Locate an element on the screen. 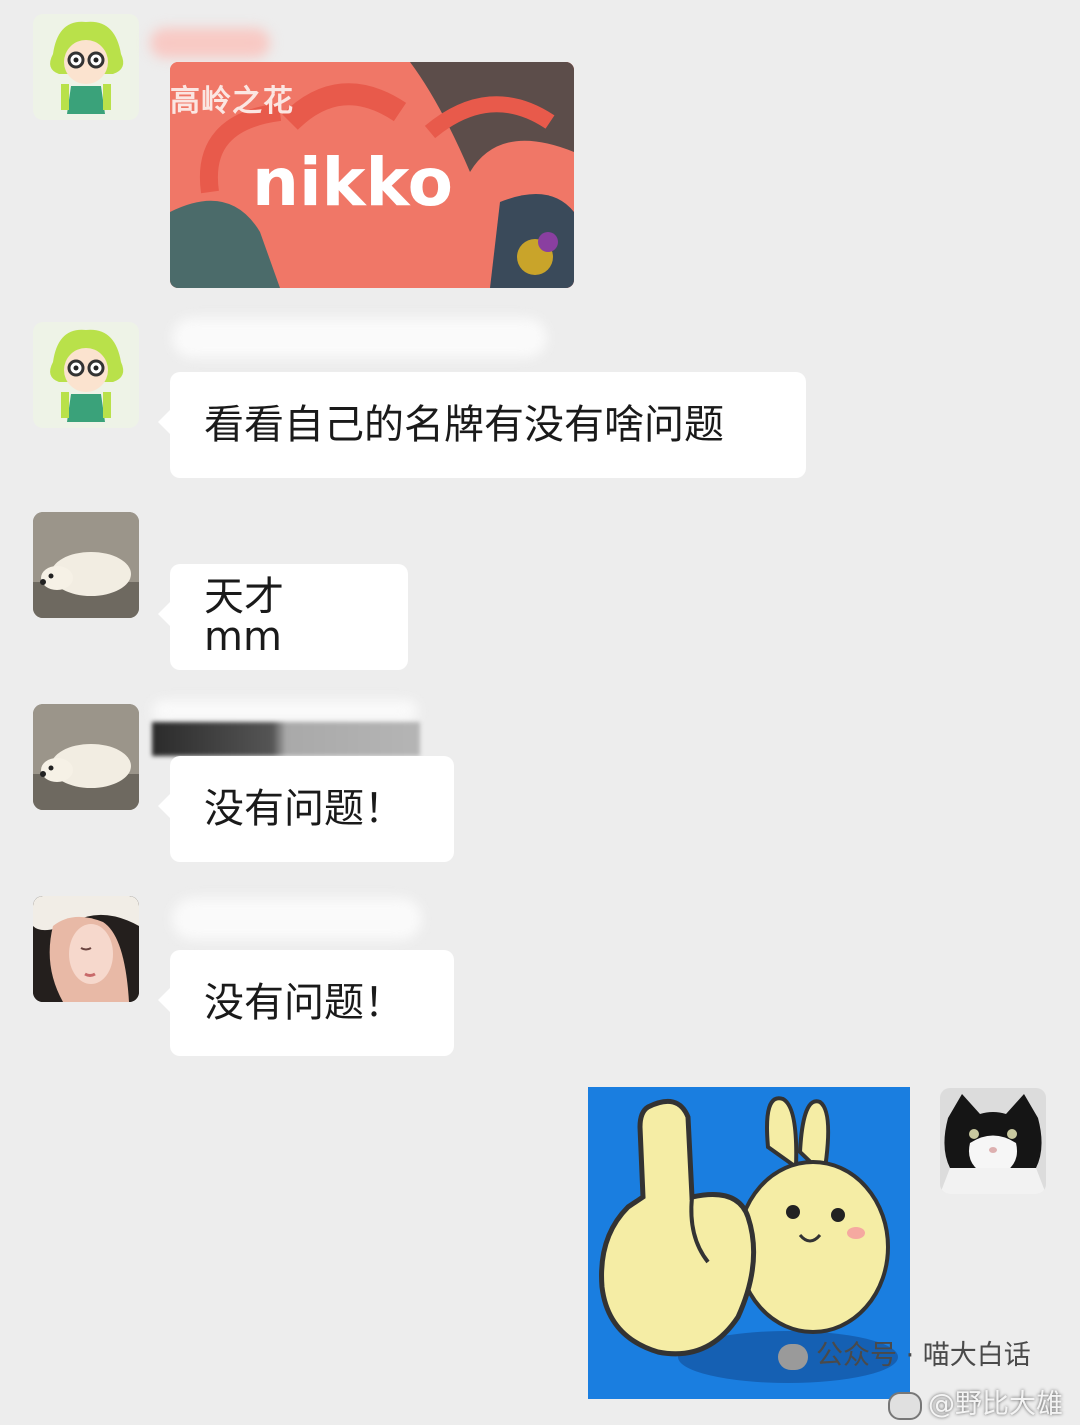 The width and height of the screenshot is (1080, 1425). message-bubble: 看看自己的名牌有没有啥问题 is located at coordinates (482, 425).